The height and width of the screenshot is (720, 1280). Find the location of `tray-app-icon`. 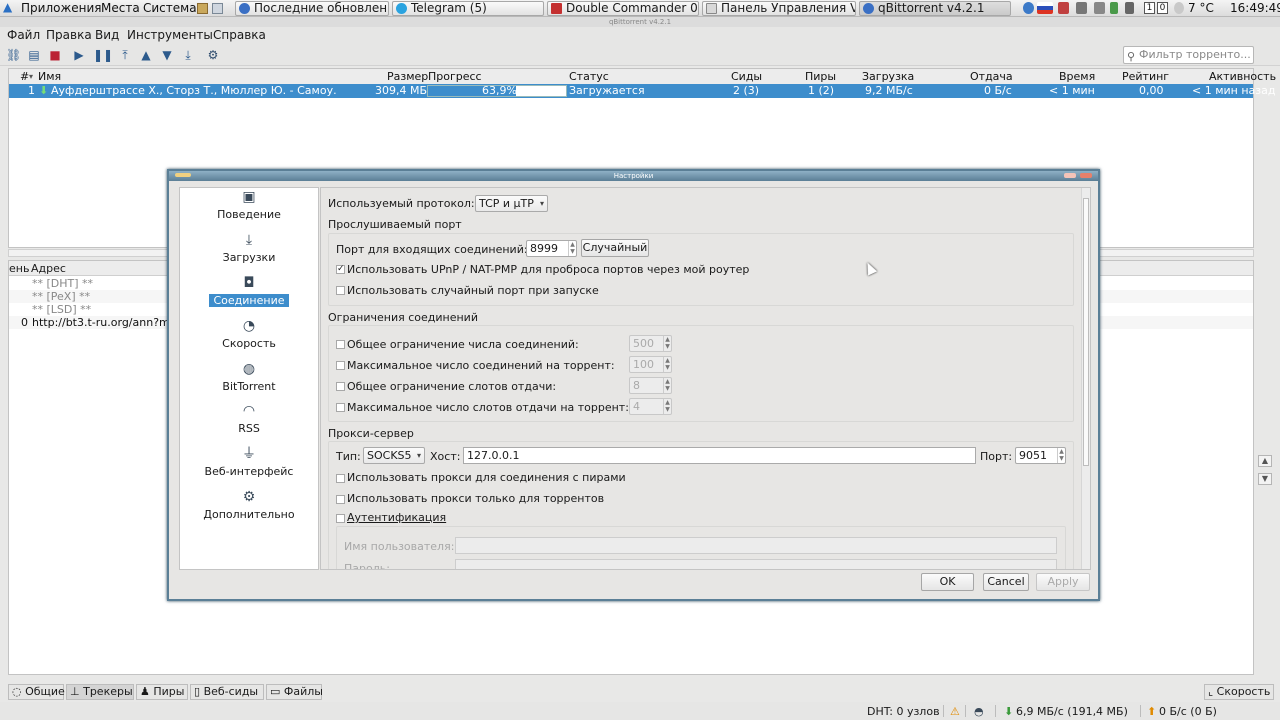

tray-app-icon is located at coordinates (1063, 8).